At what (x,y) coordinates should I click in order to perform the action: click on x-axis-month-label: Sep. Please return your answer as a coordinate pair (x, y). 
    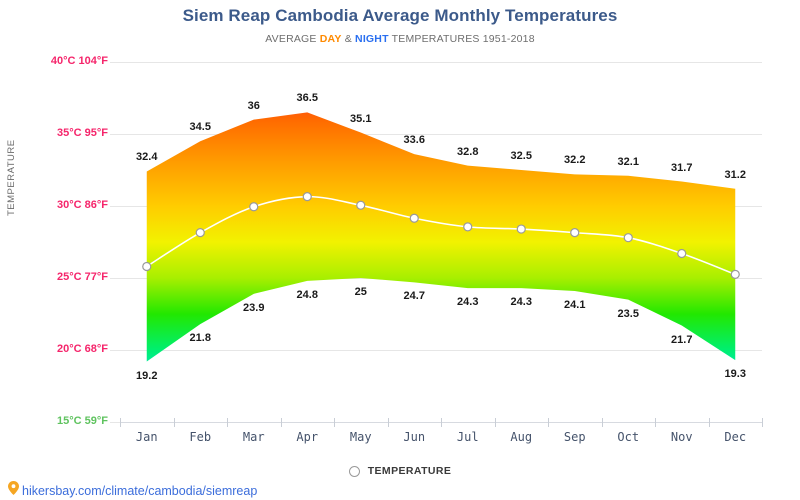
    Looking at the image, I should click on (574, 437).